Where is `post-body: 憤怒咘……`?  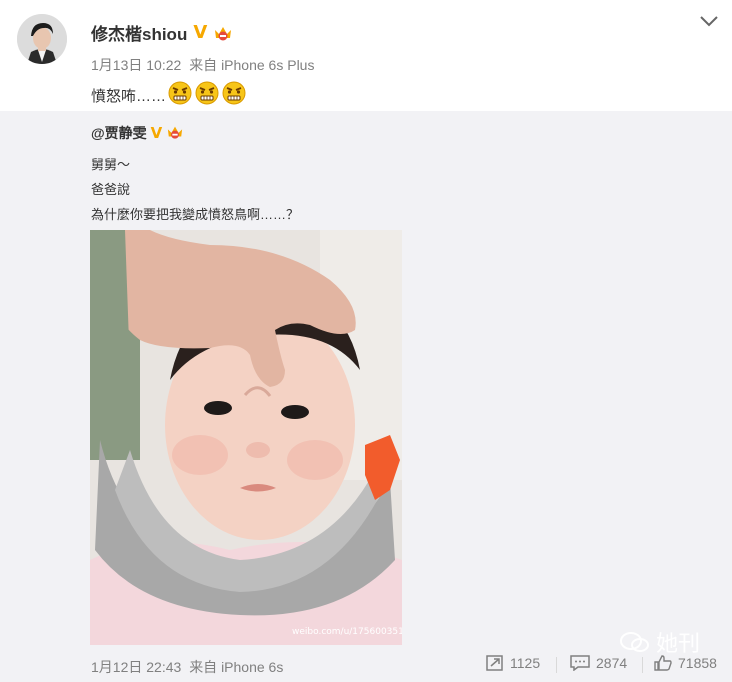
post-body: 憤怒咘…… is located at coordinates (169, 95).